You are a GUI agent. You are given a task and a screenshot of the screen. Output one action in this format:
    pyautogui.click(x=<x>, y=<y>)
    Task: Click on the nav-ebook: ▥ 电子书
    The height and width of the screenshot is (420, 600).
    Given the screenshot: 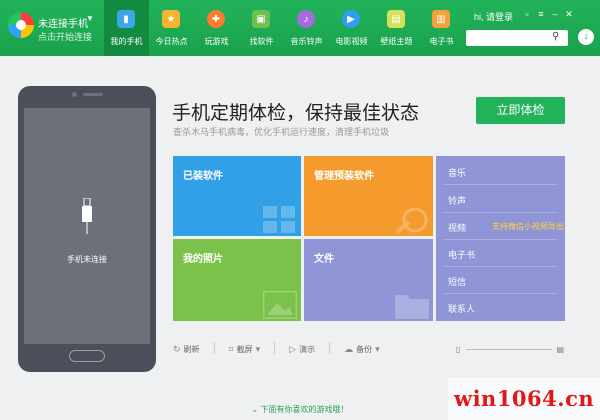 What is the action you would take?
    pyautogui.click(x=441, y=28)
    